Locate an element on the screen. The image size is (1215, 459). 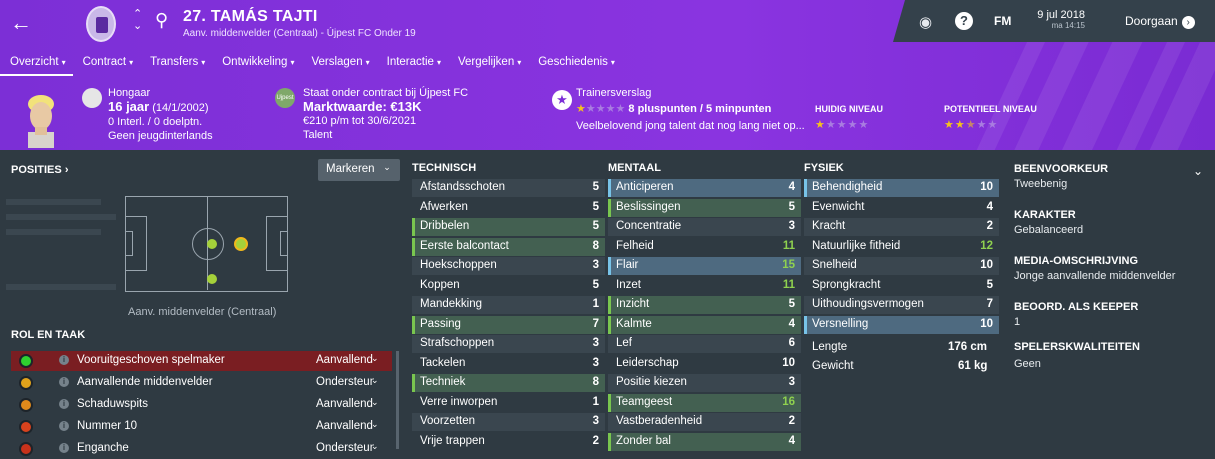
prev-next-player-arrows: ⌃ ⌄ is located at coordinates (137, 20).